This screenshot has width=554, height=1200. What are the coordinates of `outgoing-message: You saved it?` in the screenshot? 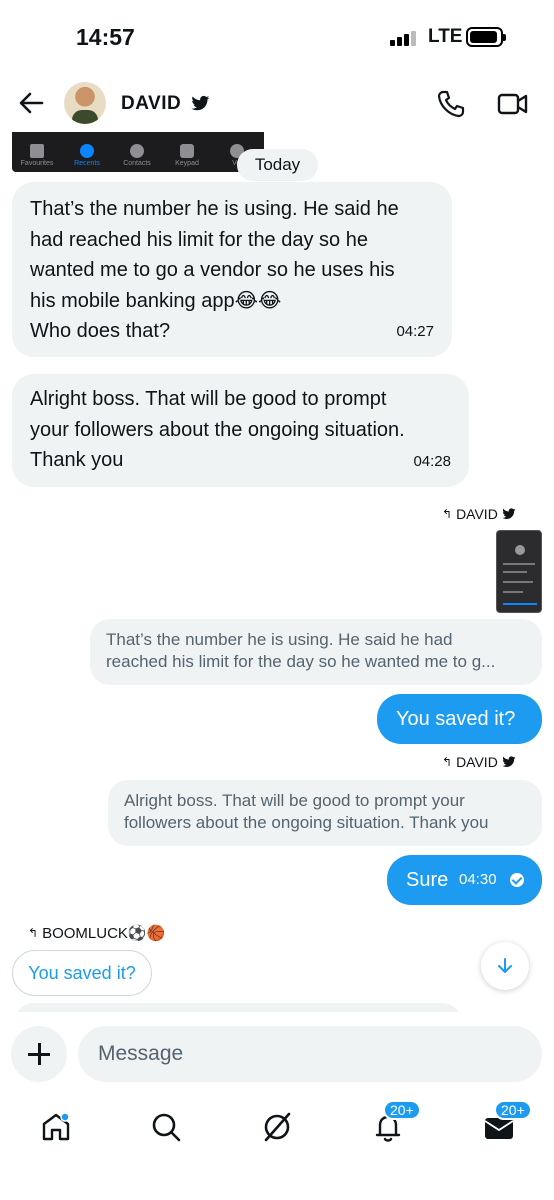 It's located at (459, 719).